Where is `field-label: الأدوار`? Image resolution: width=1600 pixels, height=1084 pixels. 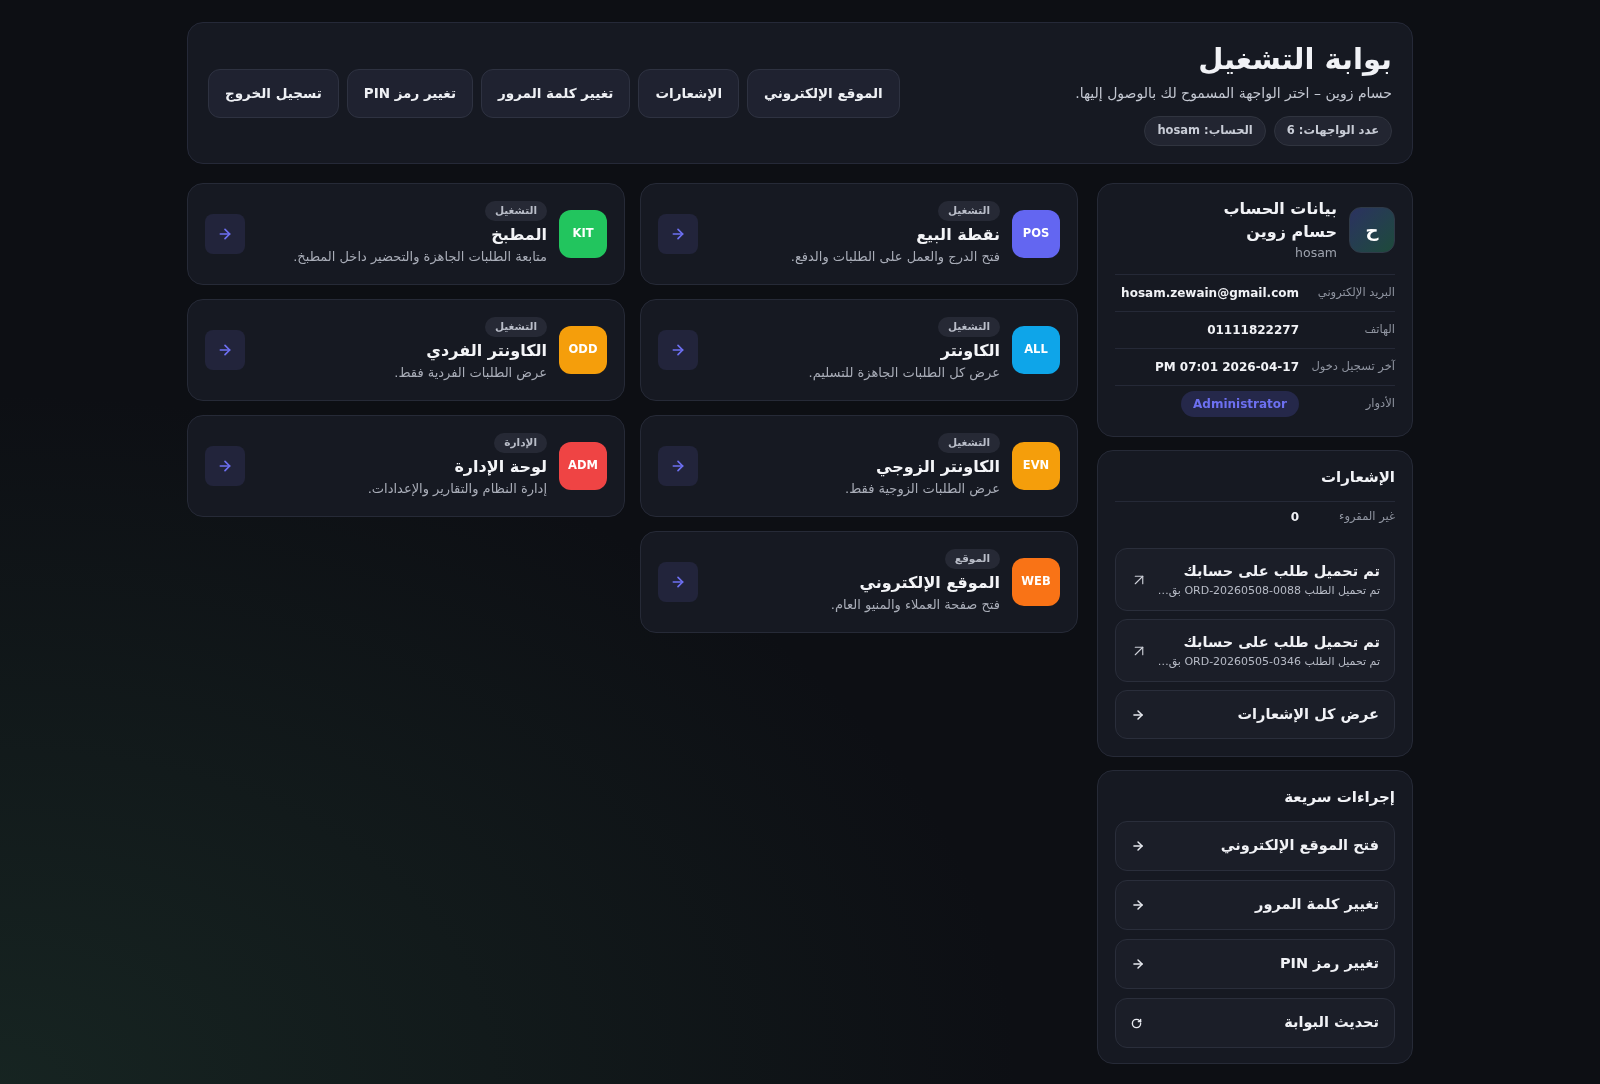 field-label: الأدوار is located at coordinates (1379, 404).